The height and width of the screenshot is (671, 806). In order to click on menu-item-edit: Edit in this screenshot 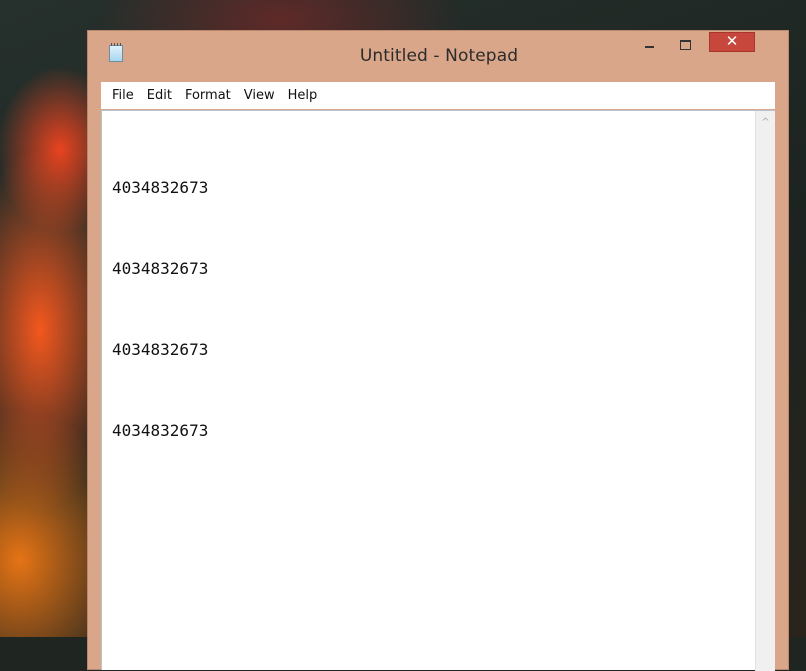, I will do `click(161, 96)`.